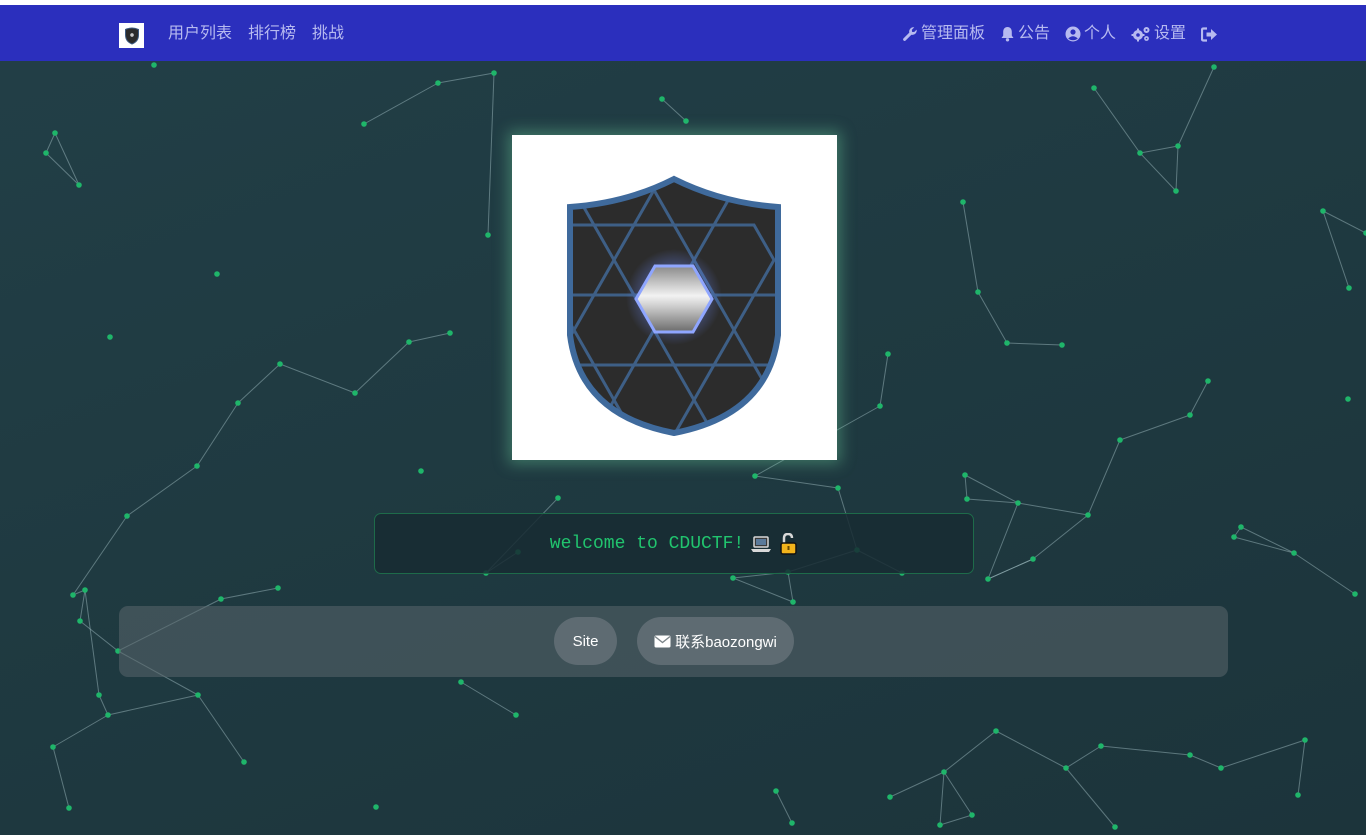  Describe the element at coordinates (647, 543) in the screenshot. I see `welcome-text: welcome to CDUCTF!` at that location.